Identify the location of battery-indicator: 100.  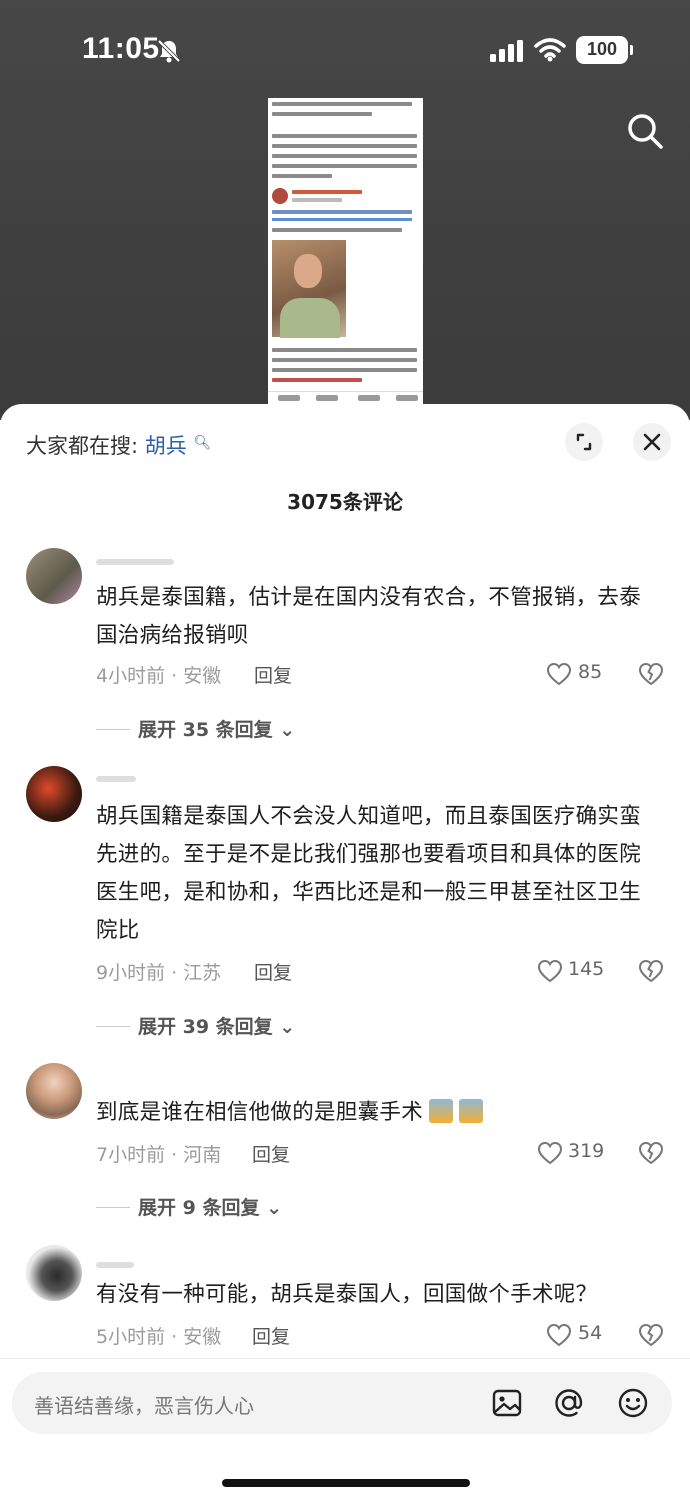
(604, 50).